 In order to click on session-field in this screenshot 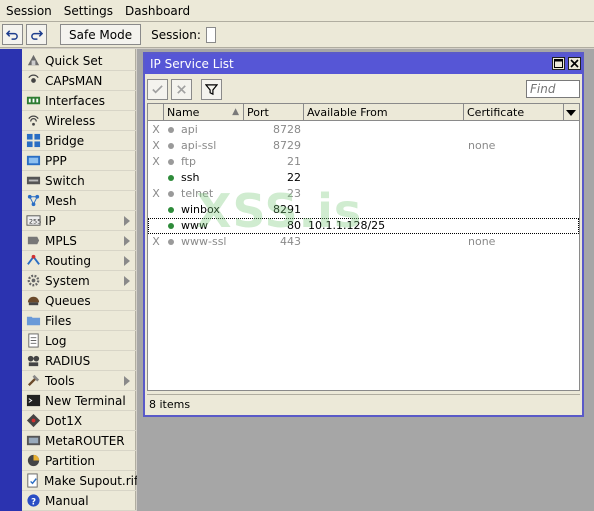, I will do `click(210, 34)`.